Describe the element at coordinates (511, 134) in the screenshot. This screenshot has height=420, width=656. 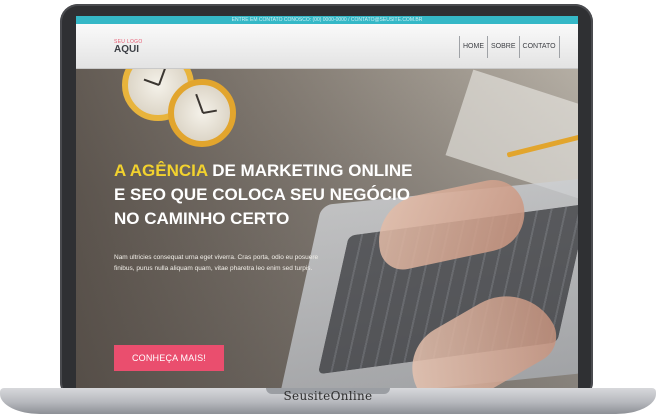
I see `hero-photo-paper` at that location.